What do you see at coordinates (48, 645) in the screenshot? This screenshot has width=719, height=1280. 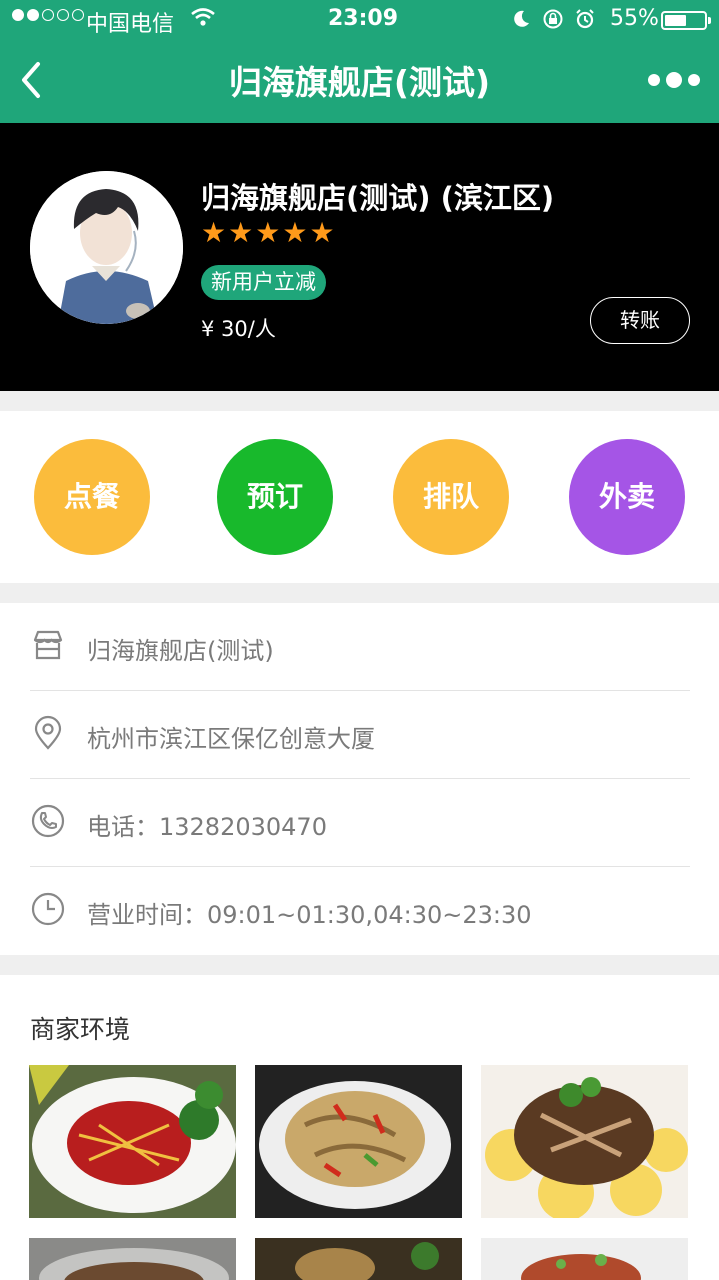 I see `store-icon` at bounding box center [48, 645].